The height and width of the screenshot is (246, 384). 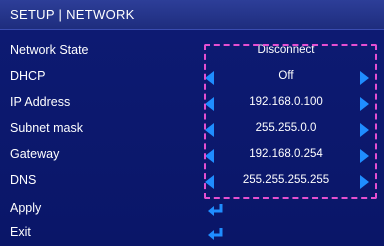 What do you see at coordinates (23, 180) in the screenshot?
I see `dns-label: DNS` at bounding box center [23, 180].